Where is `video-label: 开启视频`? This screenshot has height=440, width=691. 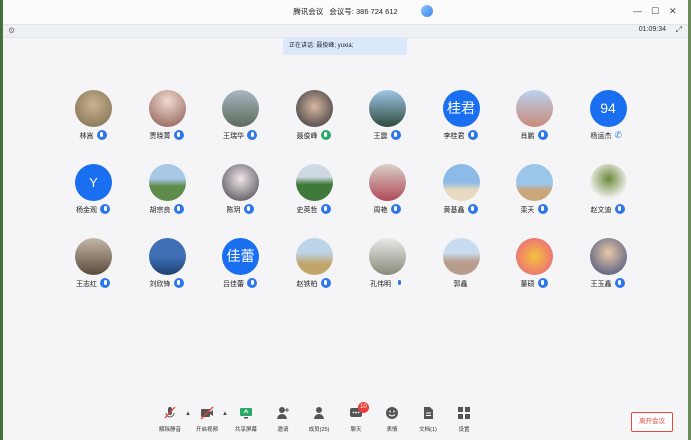
video-label: 开启视频 is located at coordinates (206, 430).